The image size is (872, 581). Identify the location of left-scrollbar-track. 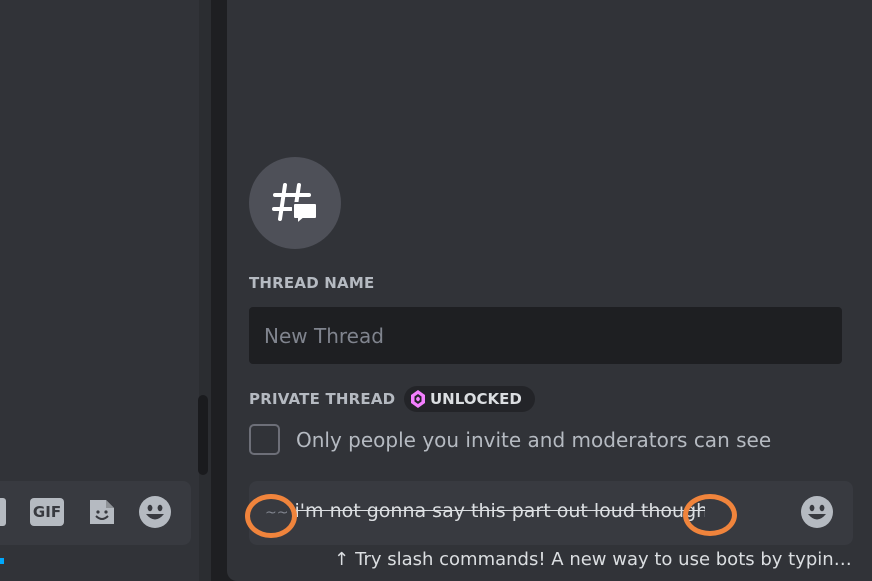
(205, 290).